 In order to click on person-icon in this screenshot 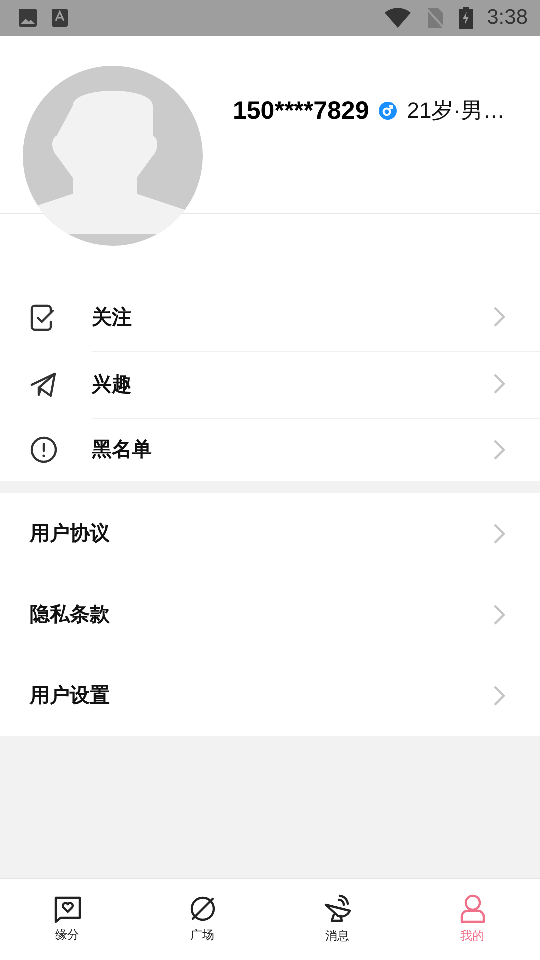, I will do `click(472, 909)`.